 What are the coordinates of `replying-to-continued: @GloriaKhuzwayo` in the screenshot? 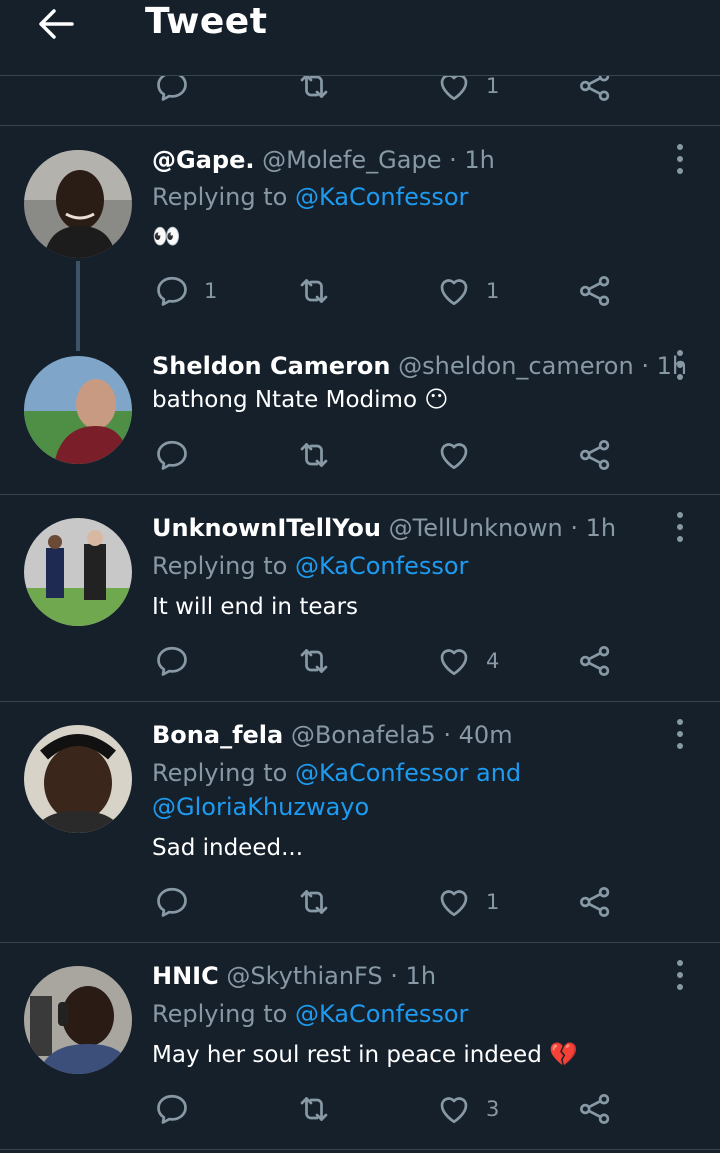 It's located at (260, 807).